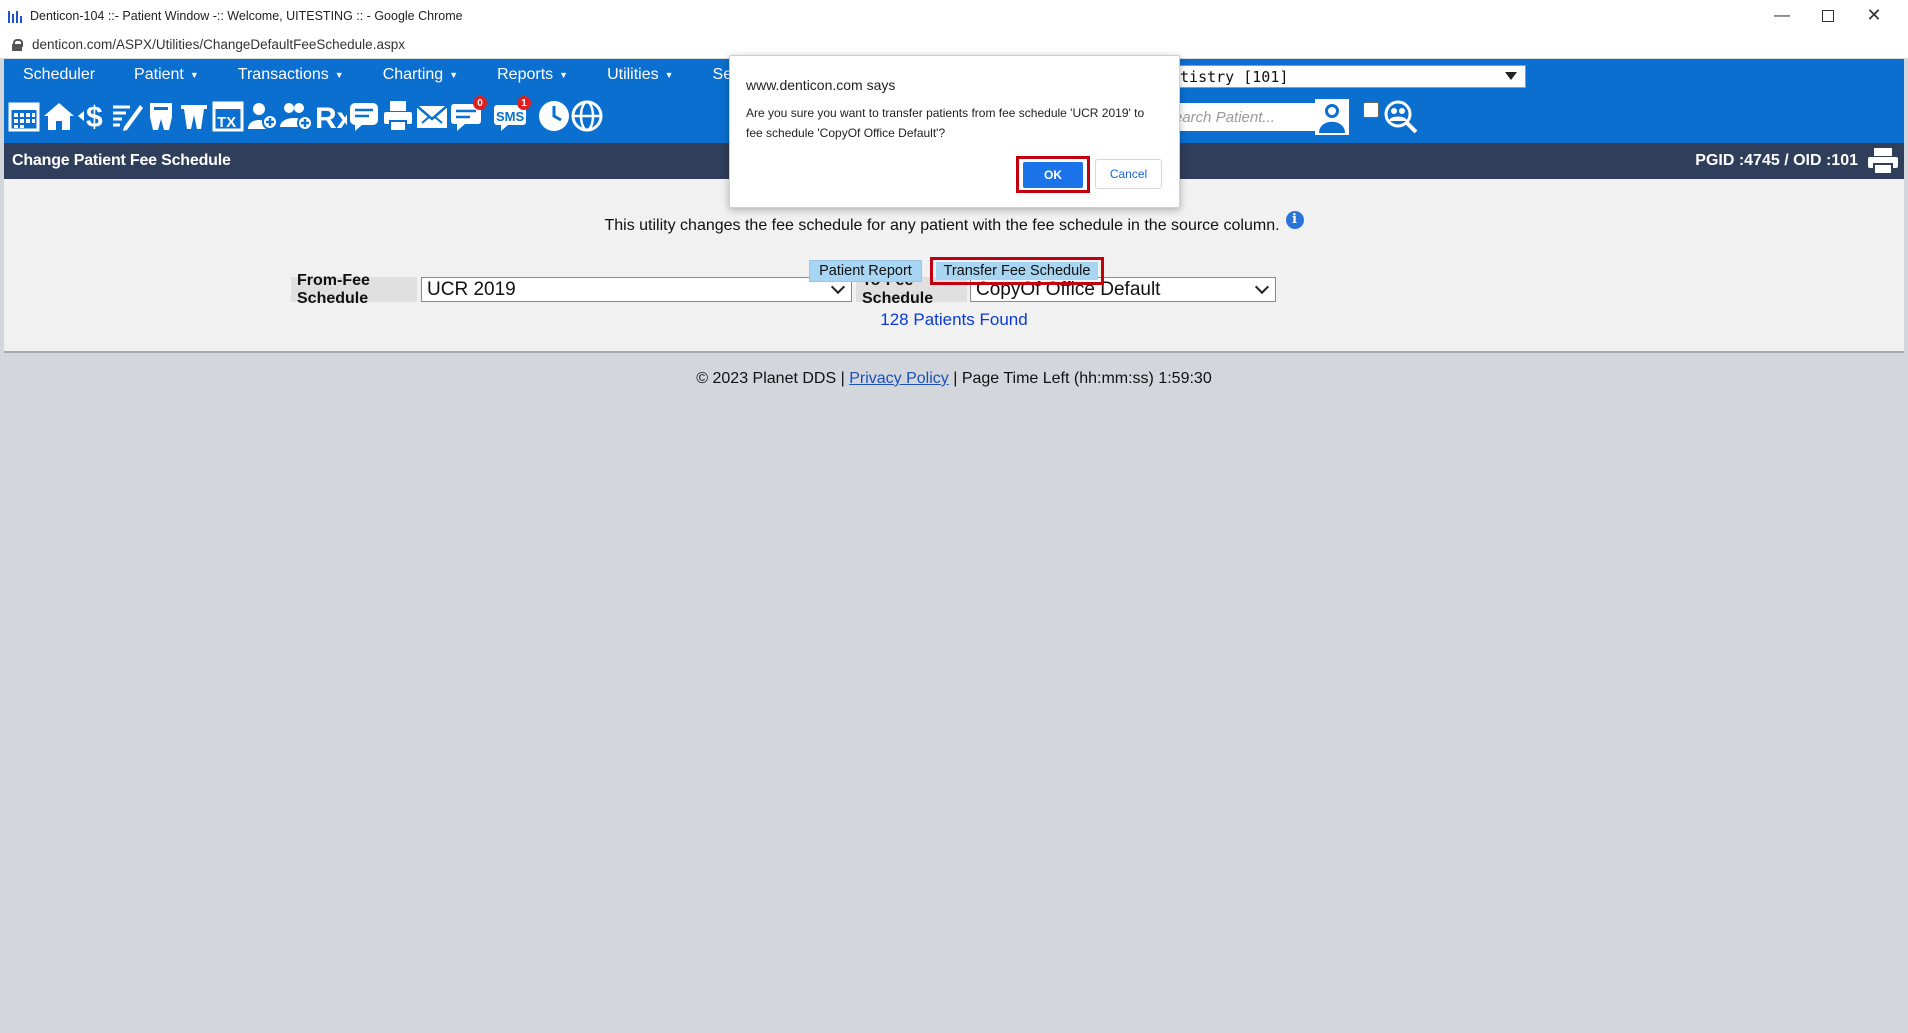  Describe the element at coordinates (1828, 15) in the screenshot. I see `maximize-icon` at that location.